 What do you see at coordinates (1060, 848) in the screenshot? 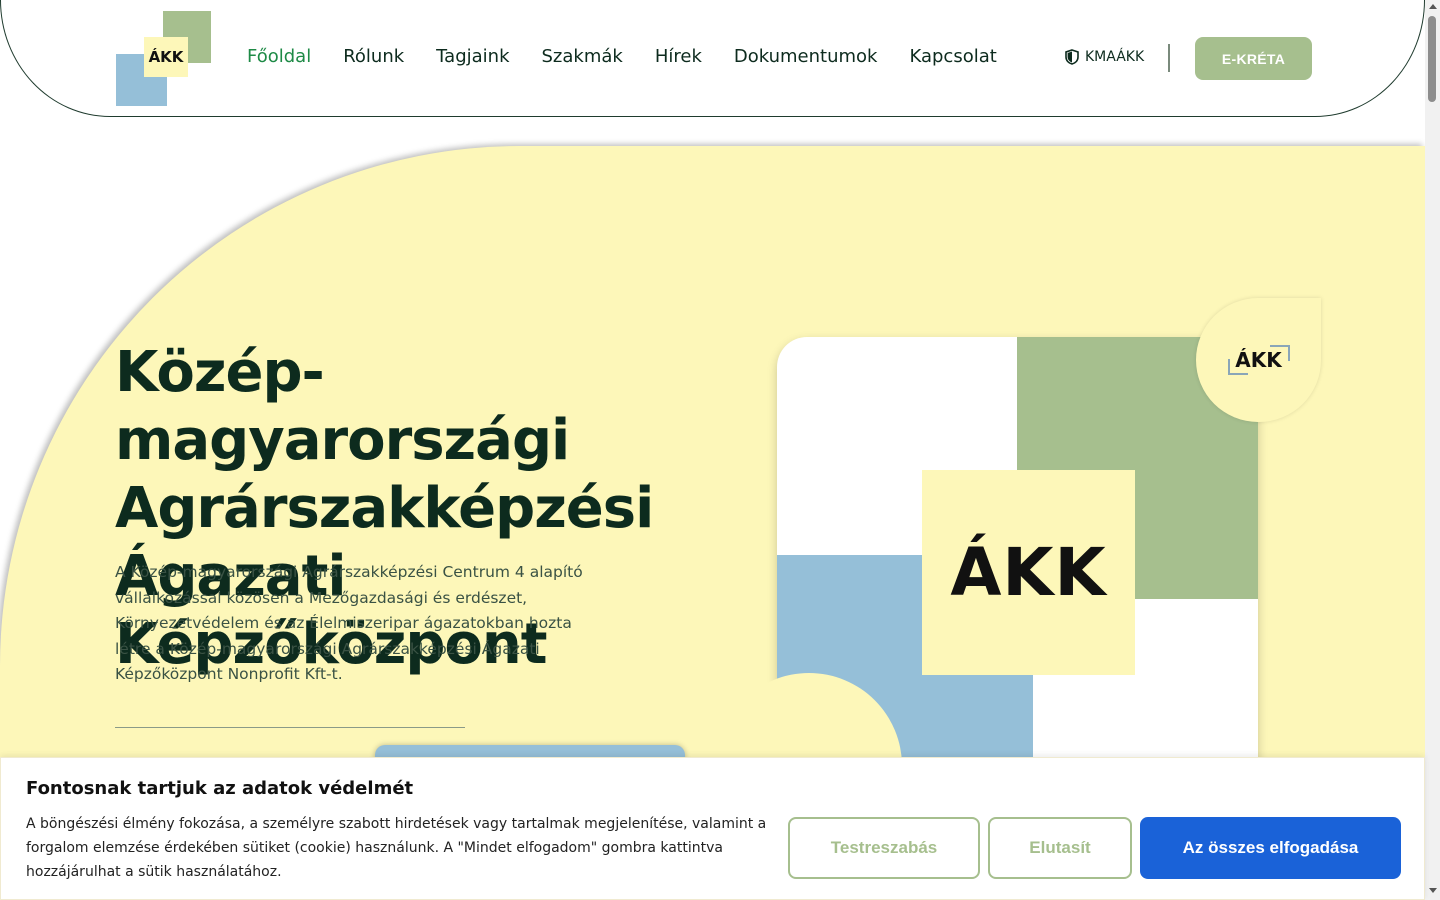
I see `reject-button: Elutasít` at bounding box center [1060, 848].